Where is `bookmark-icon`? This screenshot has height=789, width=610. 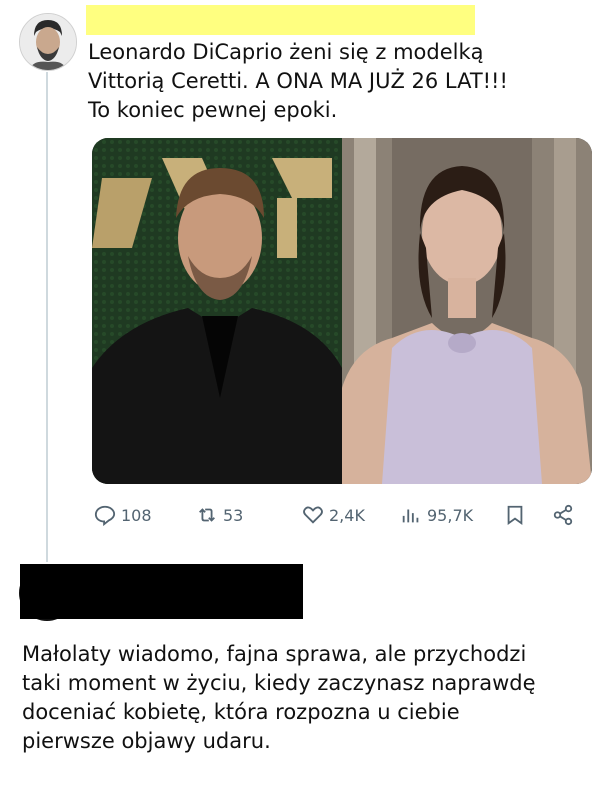
bookmark-icon is located at coordinates (515, 515).